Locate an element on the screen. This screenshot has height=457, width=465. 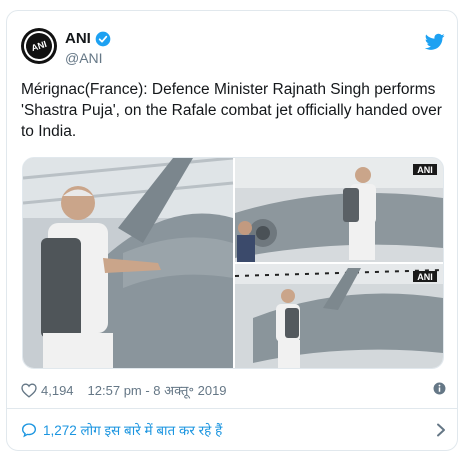
ani-watermark-top: ANI is located at coordinates (425, 169).